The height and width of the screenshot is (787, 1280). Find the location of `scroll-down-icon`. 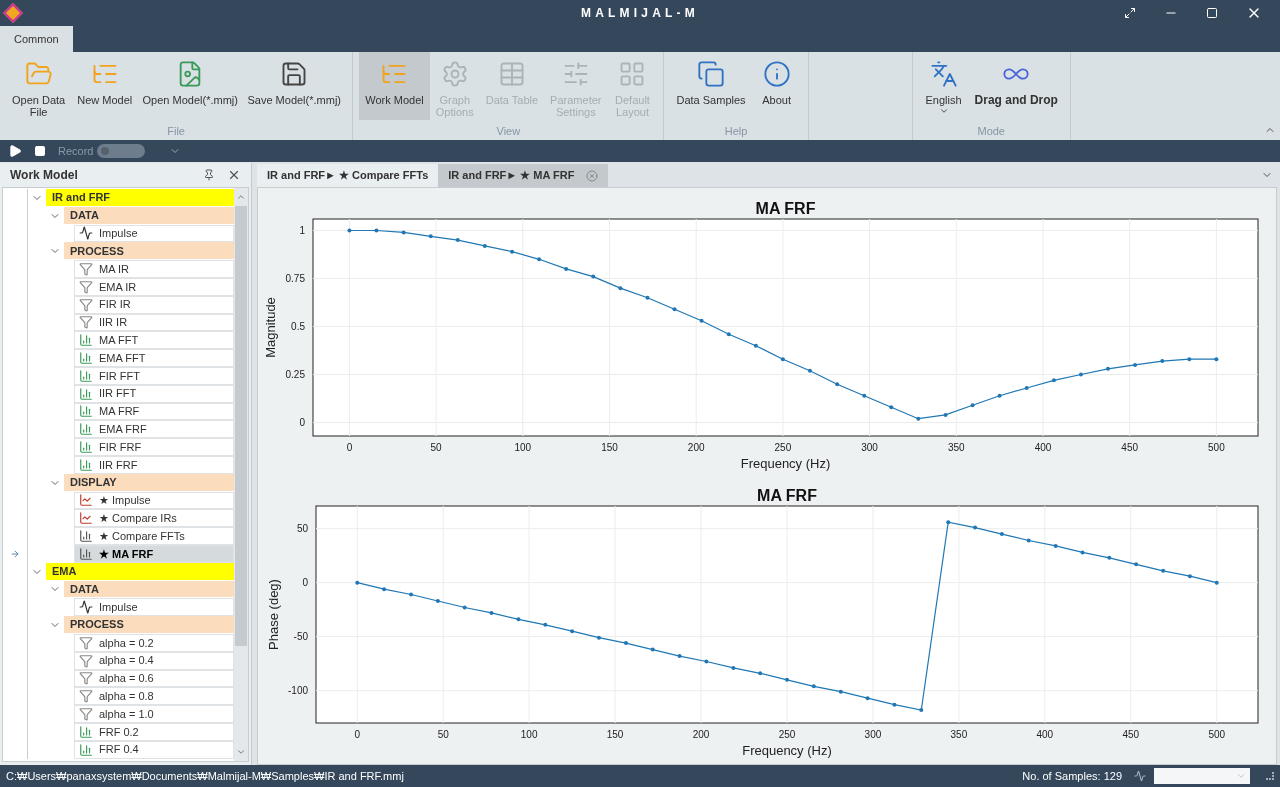

scroll-down-icon is located at coordinates (241, 752).